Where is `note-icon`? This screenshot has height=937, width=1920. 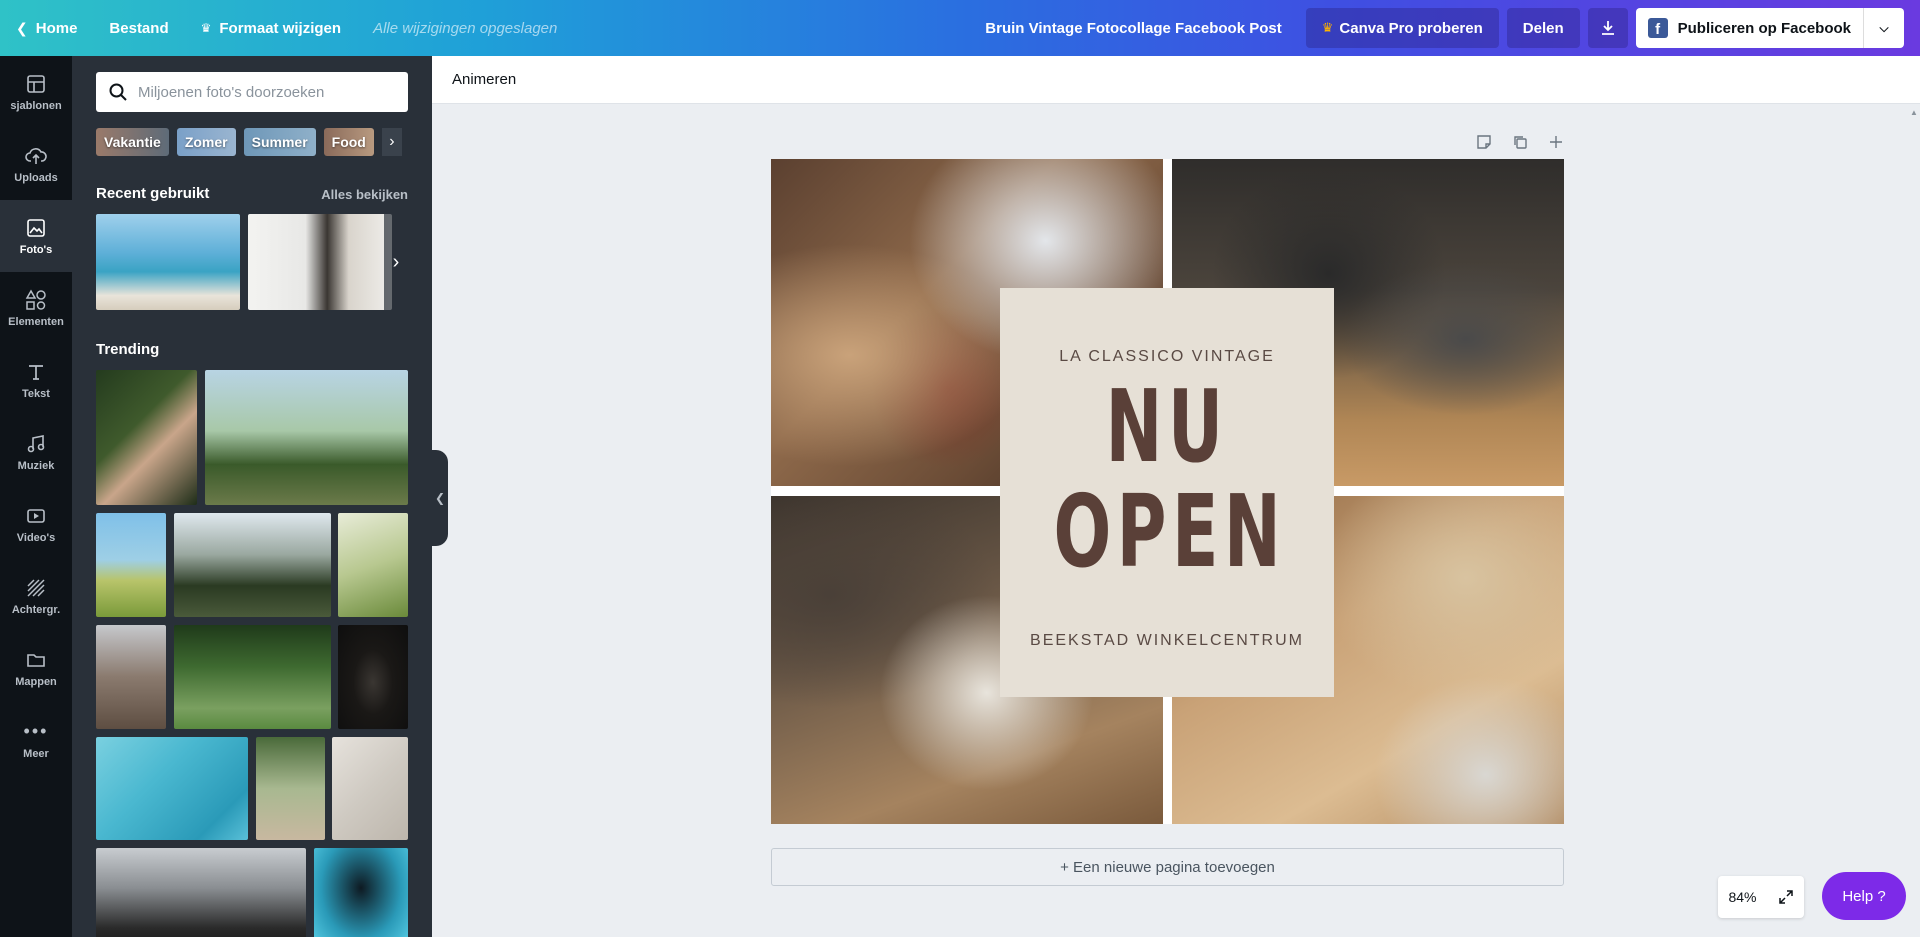
note-icon is located at coordinates (1484, 142).